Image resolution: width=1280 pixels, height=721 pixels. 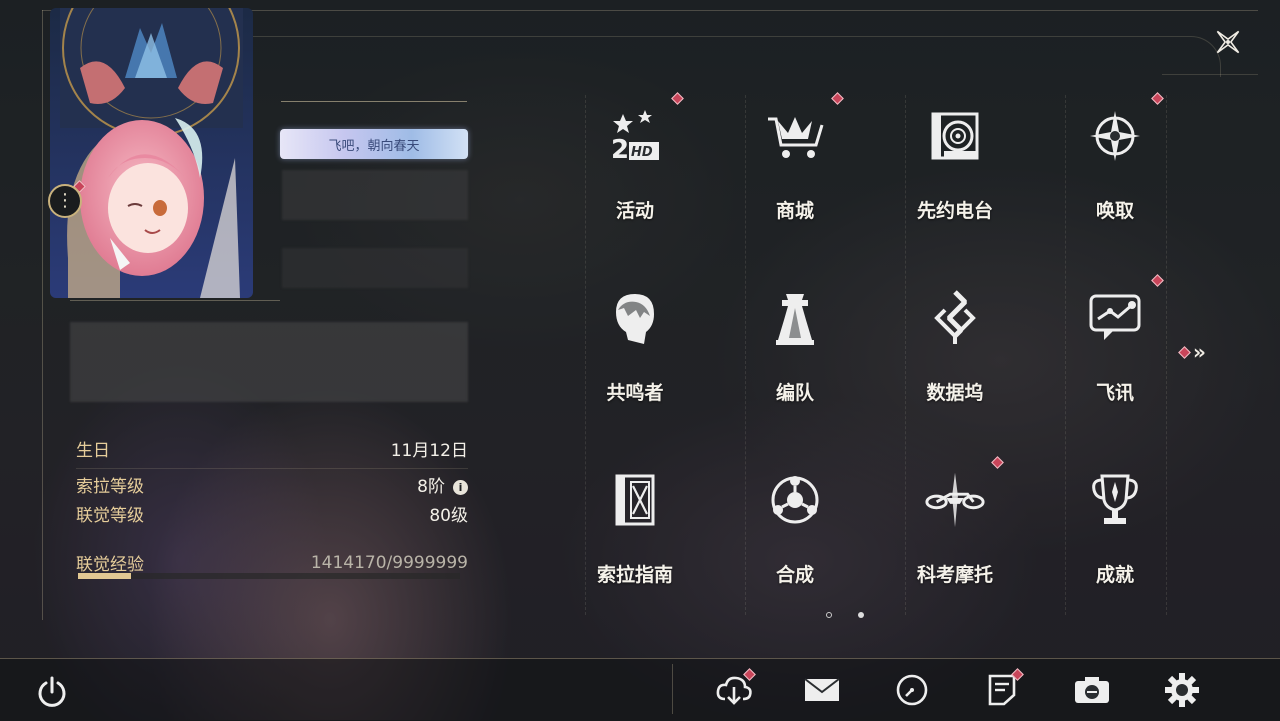 What do you see at coordinates (1199, 352) in the screenshot?
I see `double-chevron-right-icon: »` at bounding box center [1199, 352].